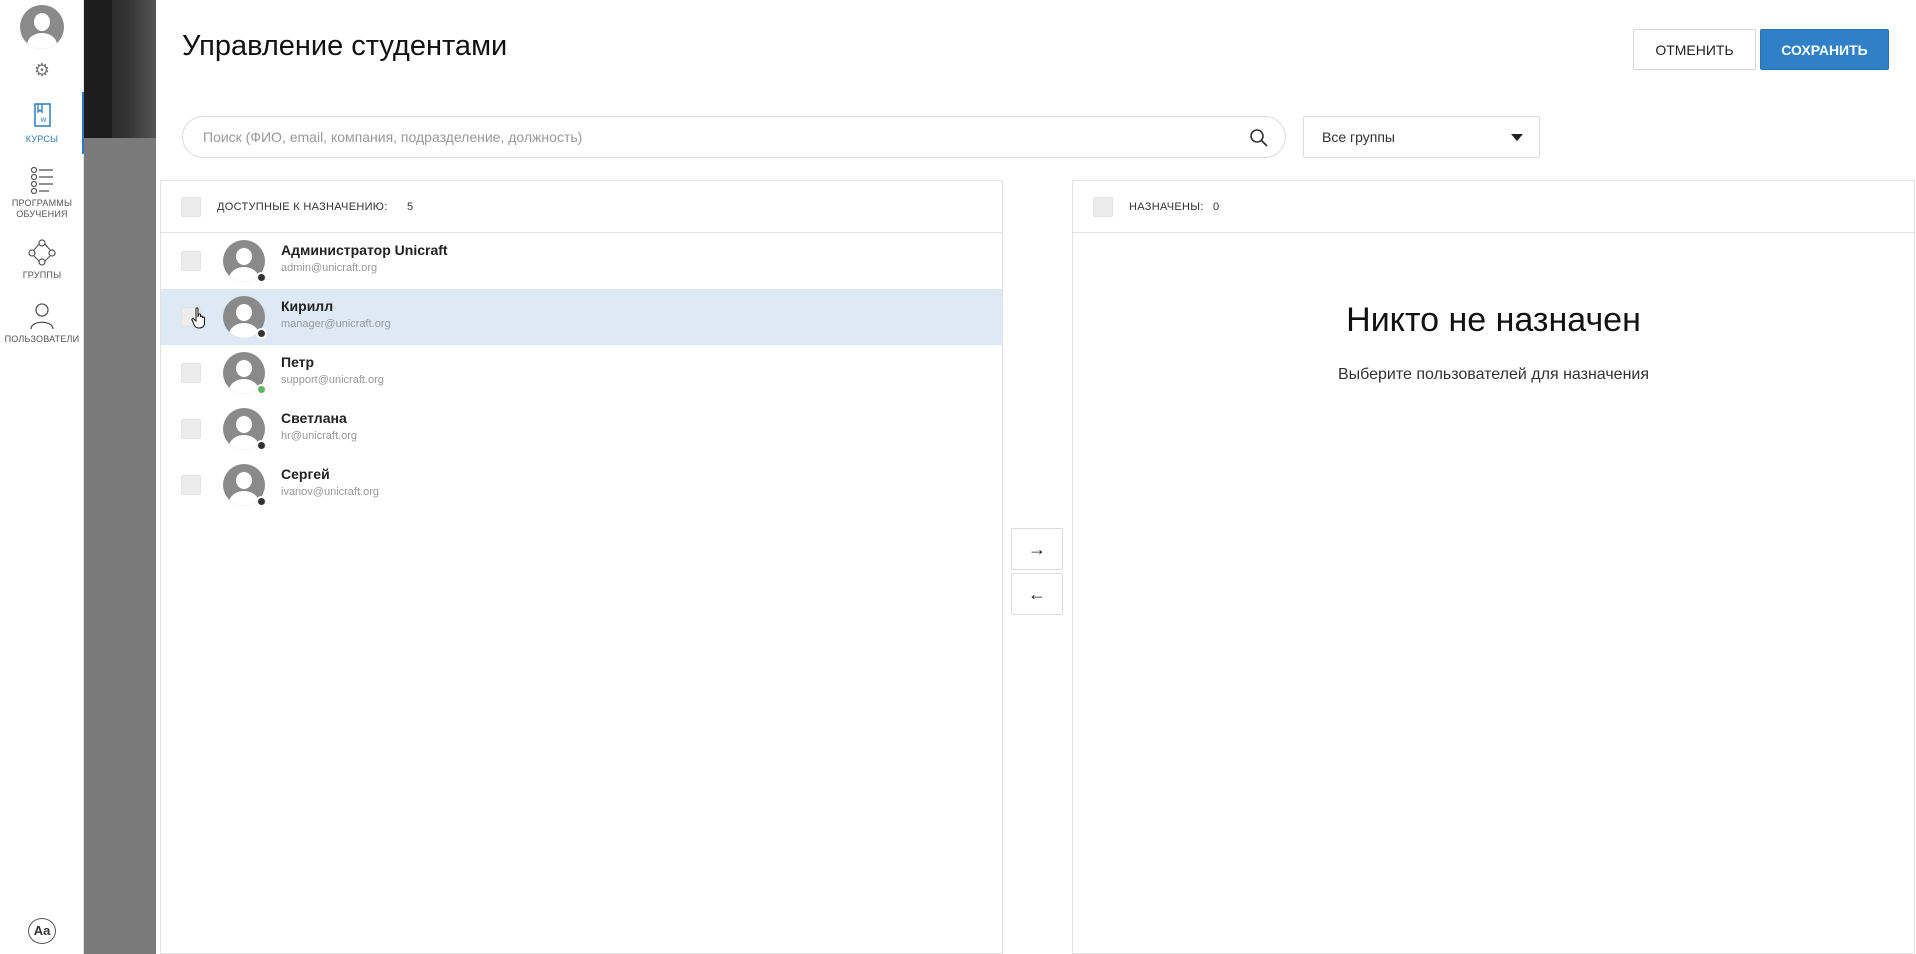 This screenshot has height=954, width=1916. Describe the element at coordinates (332, 380) in the screenshot. I see `user-email: support@unicraft.org` at that location.